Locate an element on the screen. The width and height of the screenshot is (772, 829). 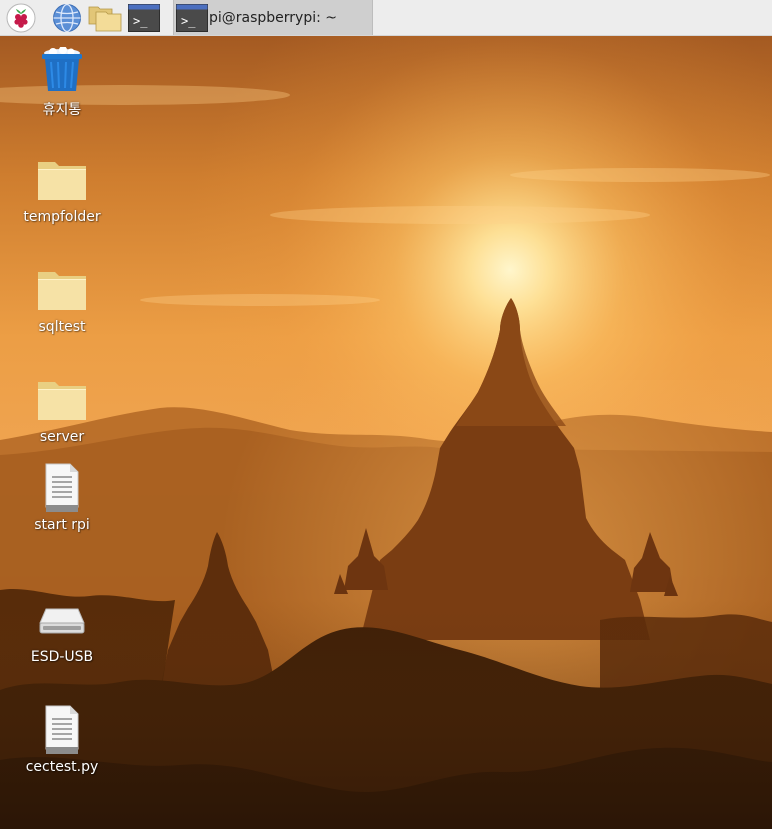
desktop-icon-server: server is located at coordinates (62, 409).